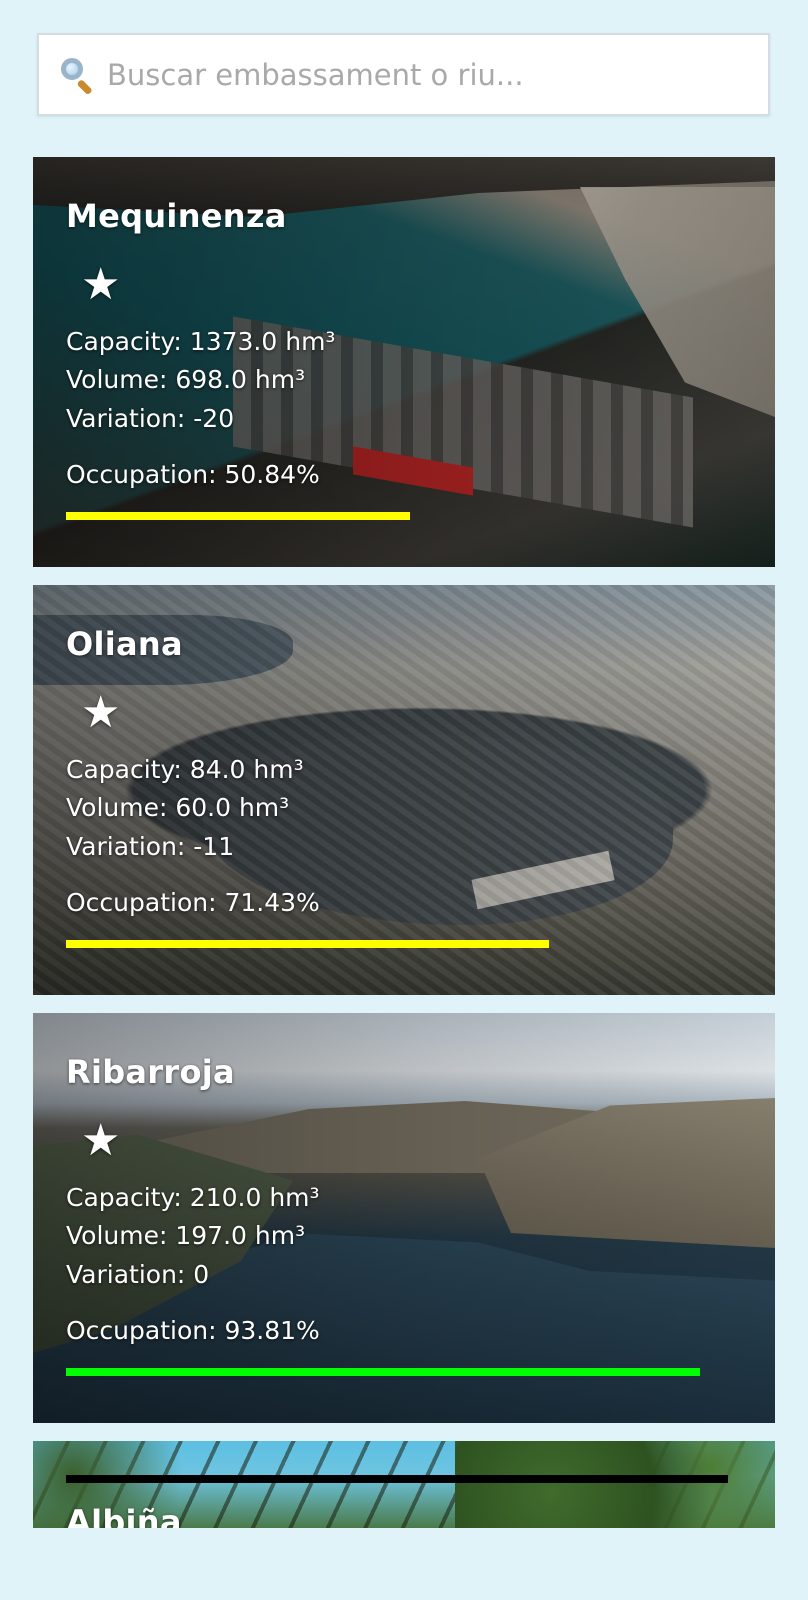  Describe the element at coordinates (78, 75) in the screenshot. I see `search-icon` at that location.